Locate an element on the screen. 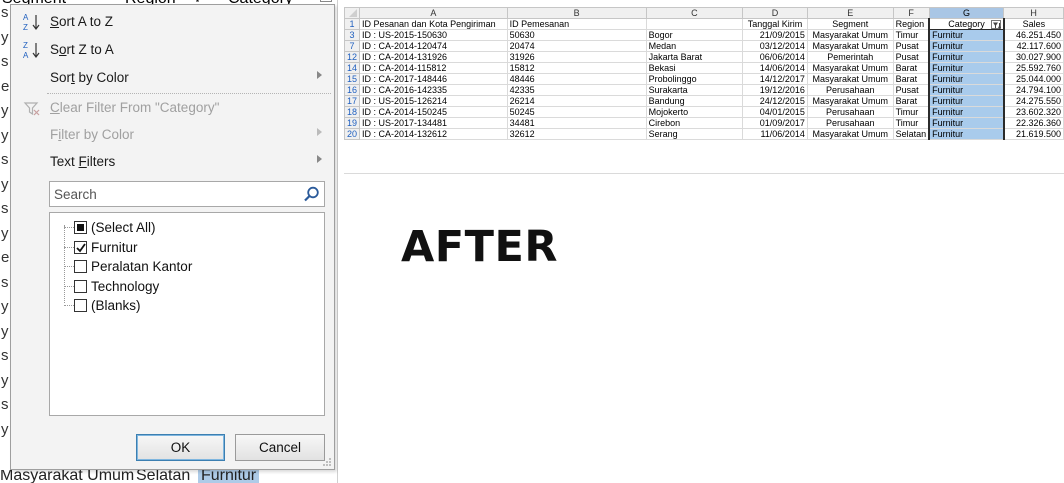  background-filter-button is located at coordinates (326, 1).